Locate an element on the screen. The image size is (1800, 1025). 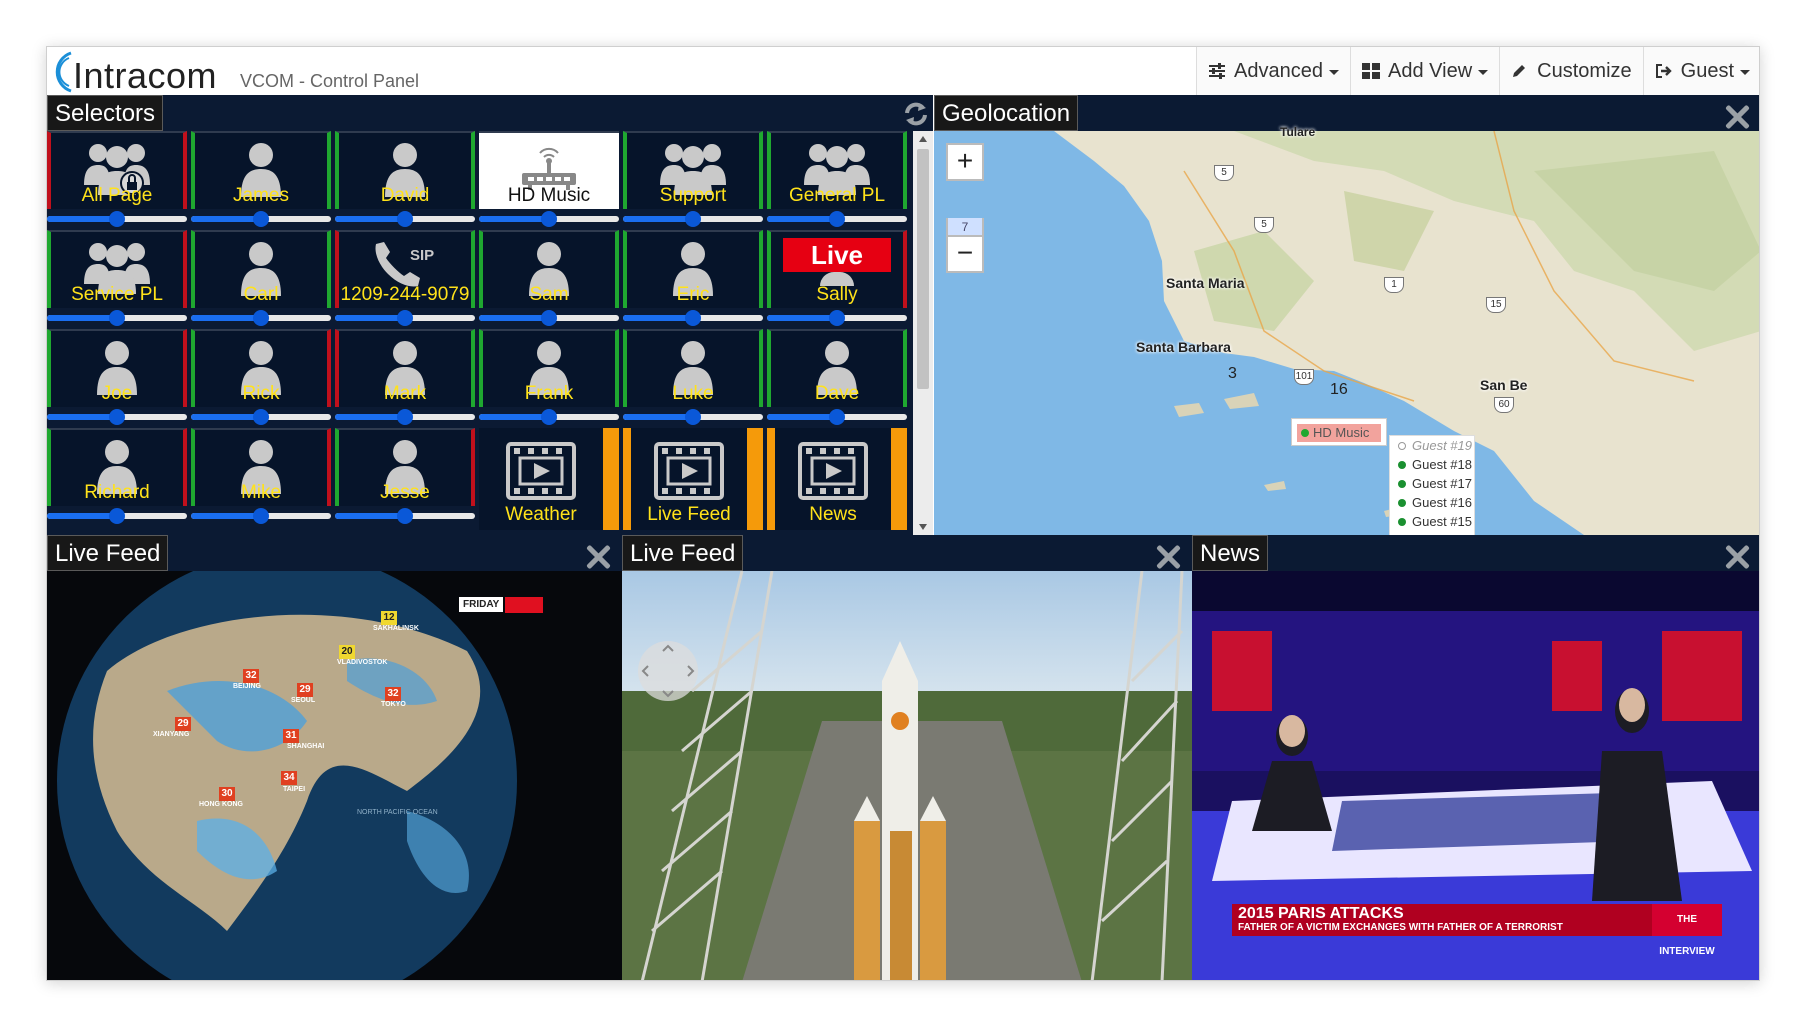
guest-list-item: Guest #17 is located at coordinates (1432, 483).